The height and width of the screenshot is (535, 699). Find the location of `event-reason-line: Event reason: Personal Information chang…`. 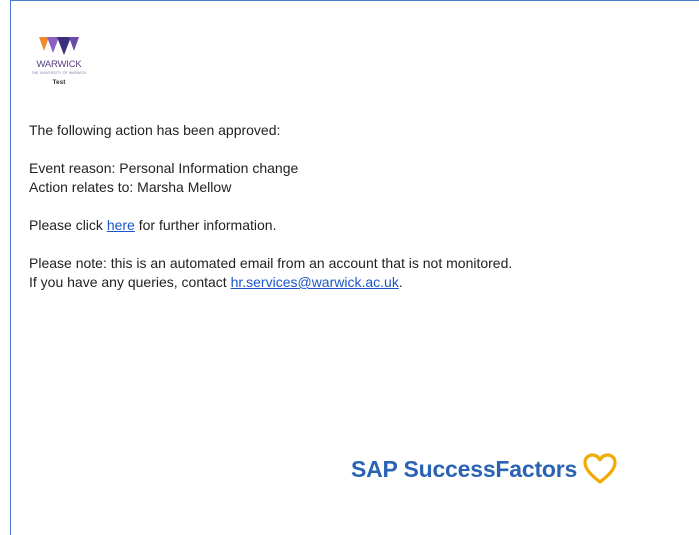

event-reason-line: Event reason: Personal Information chang… is located at coordinates (164, 168).